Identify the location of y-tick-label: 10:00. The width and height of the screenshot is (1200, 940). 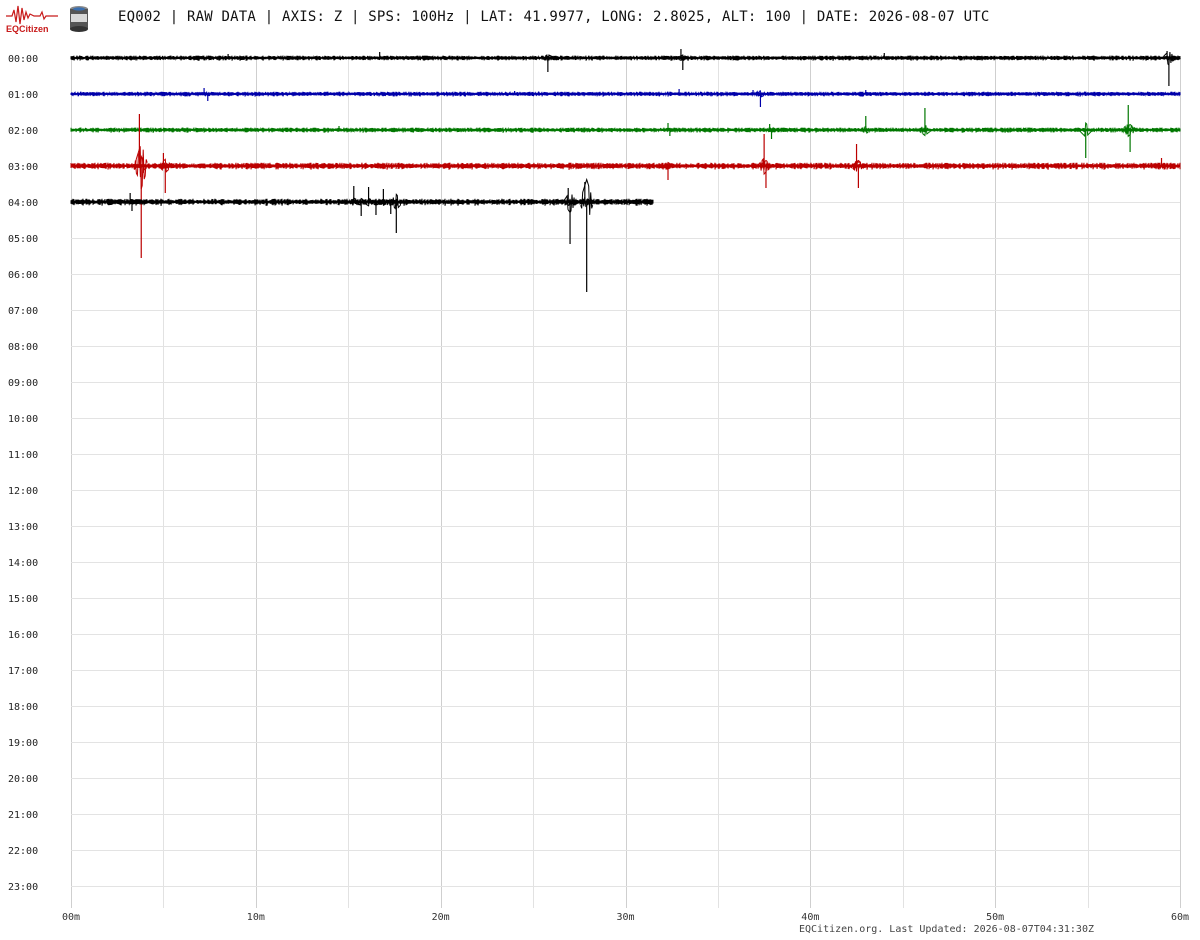
(23, 419).